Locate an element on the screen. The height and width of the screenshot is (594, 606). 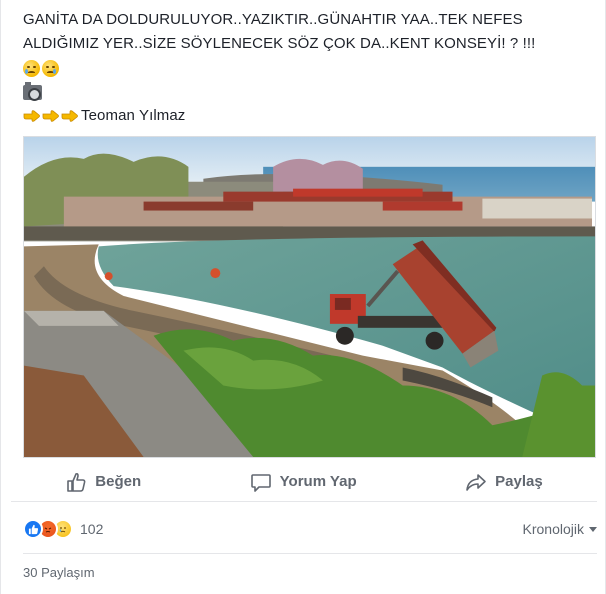
share-arrow-icon is located at coordinates (476, 482).